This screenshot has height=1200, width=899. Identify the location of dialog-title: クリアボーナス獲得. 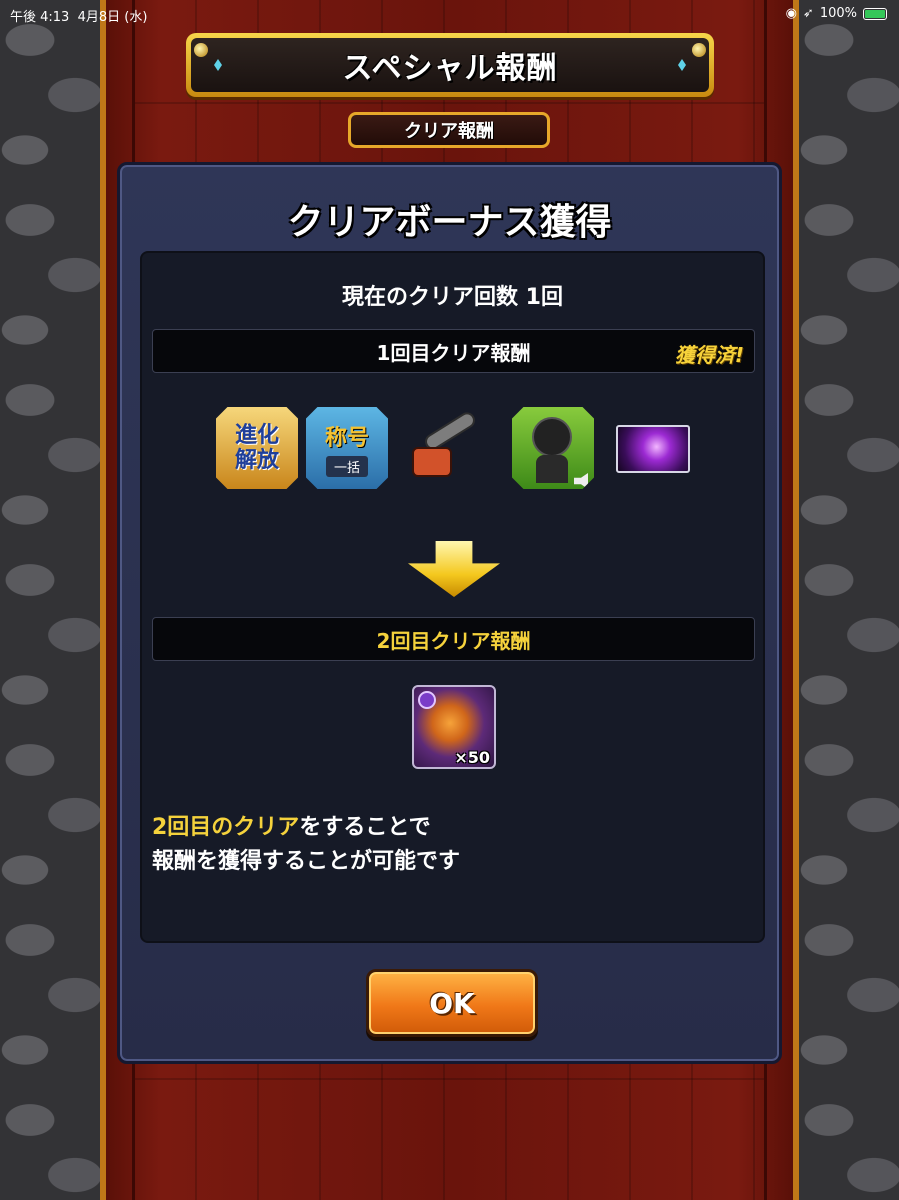
(449, 222).